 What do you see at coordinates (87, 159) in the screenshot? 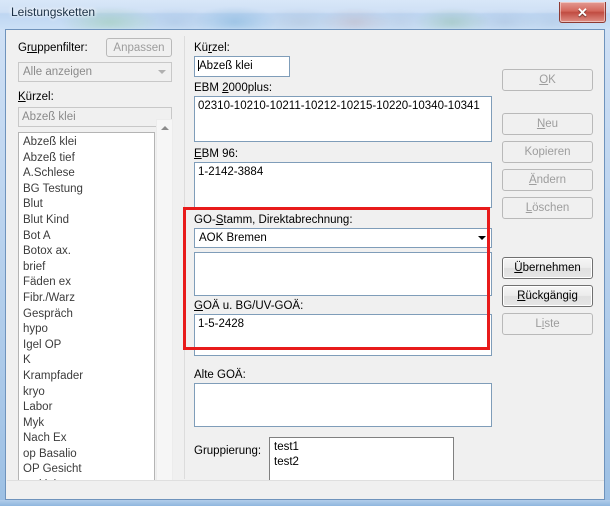
I see `list-item: Abzeß tief` at bounding box center [87, 159].